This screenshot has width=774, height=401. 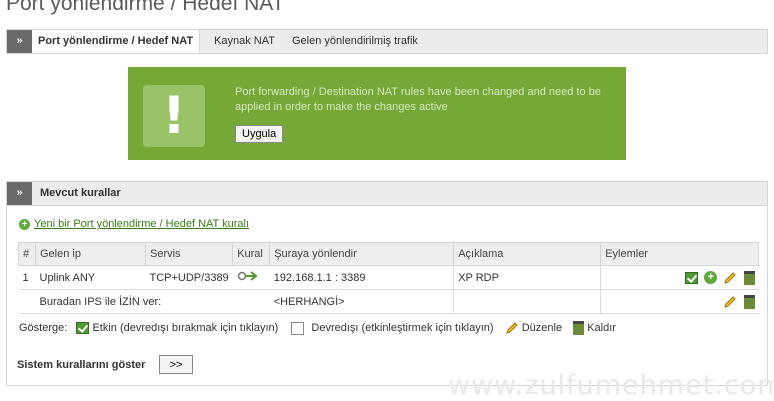 What do you see at coordinates (81, 365) in the screenshot?
I see `system-rules-label: Sistem kurallarını göster` at bounding box center [81, 365].